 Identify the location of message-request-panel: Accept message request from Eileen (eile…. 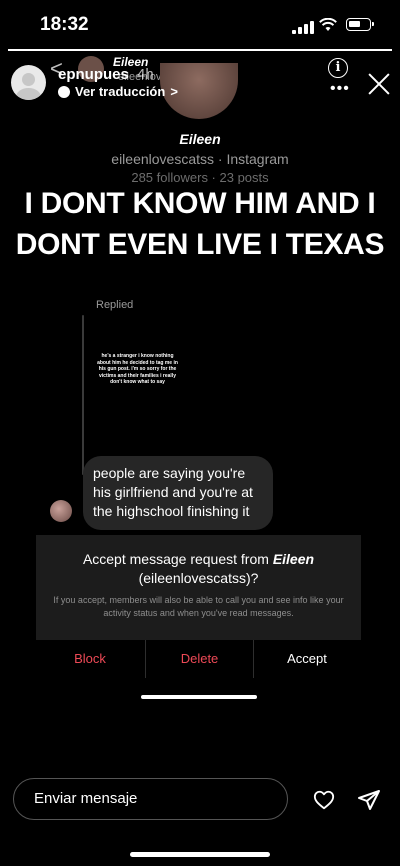
(198, 587).